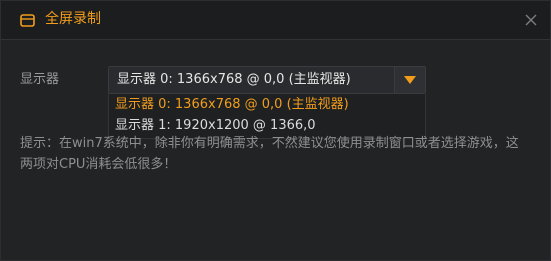 The height and width of the screenshot is (261, 551). I want to click on close-icon, so click(531, 20).